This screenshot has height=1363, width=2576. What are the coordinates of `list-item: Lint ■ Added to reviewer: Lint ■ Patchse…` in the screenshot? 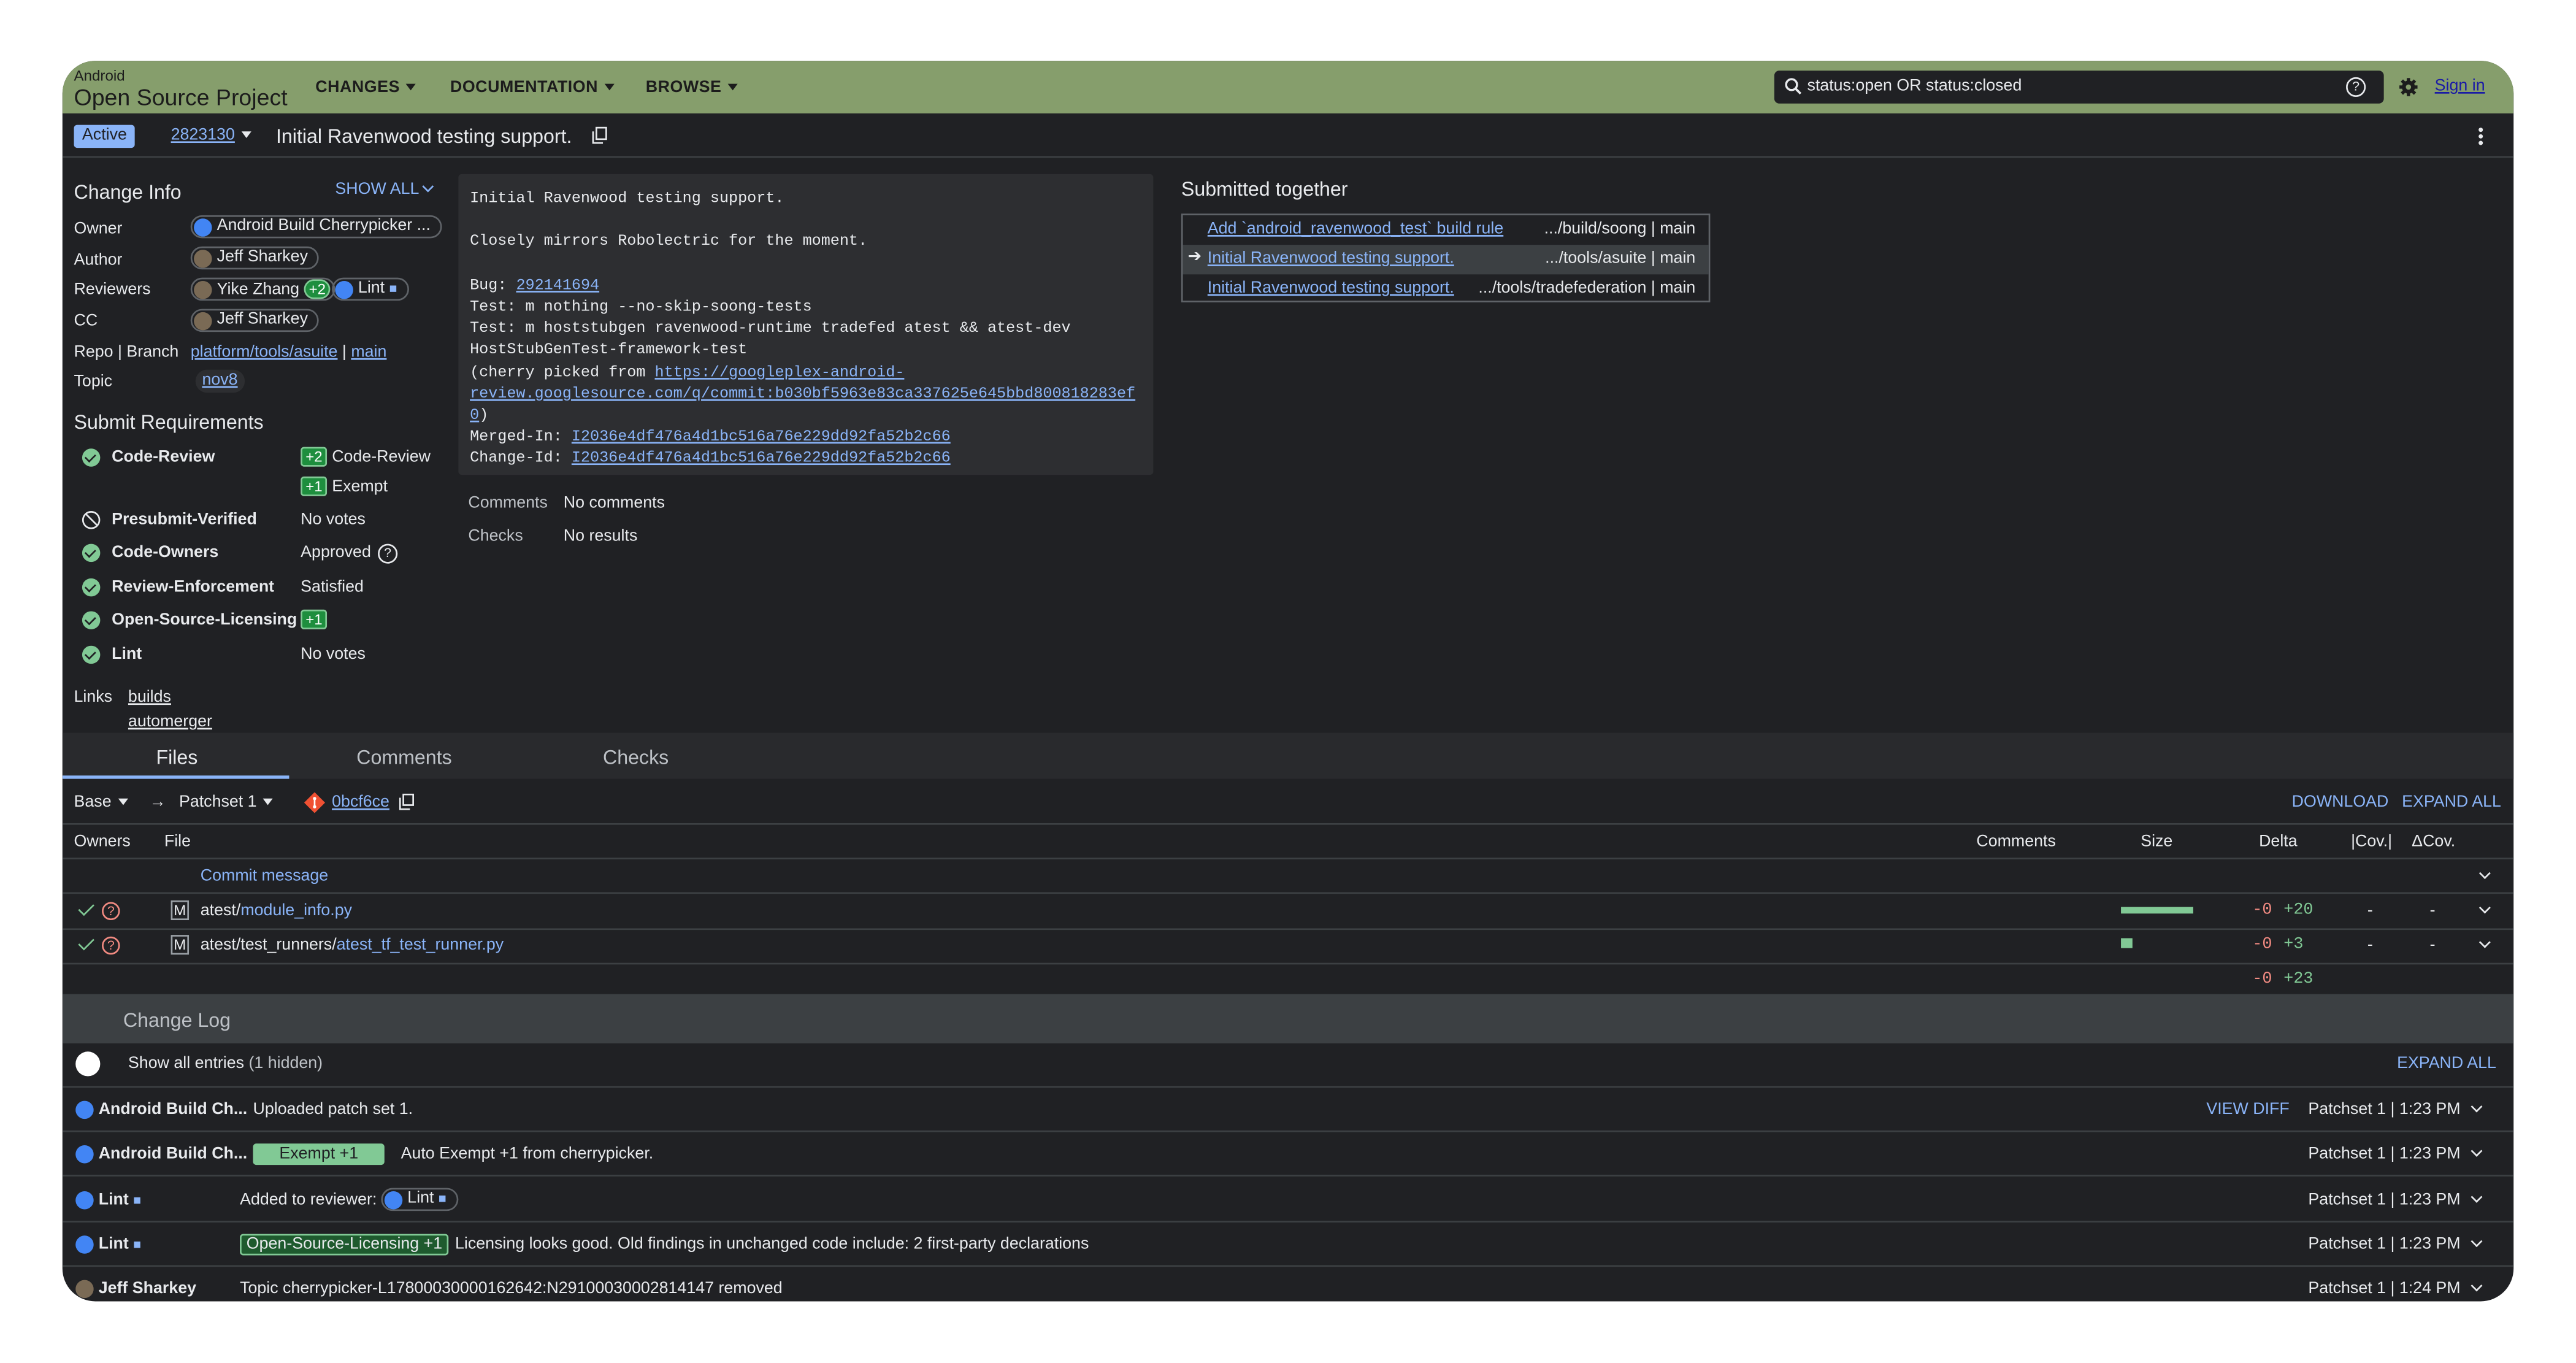 It's located at (1288, 1197).